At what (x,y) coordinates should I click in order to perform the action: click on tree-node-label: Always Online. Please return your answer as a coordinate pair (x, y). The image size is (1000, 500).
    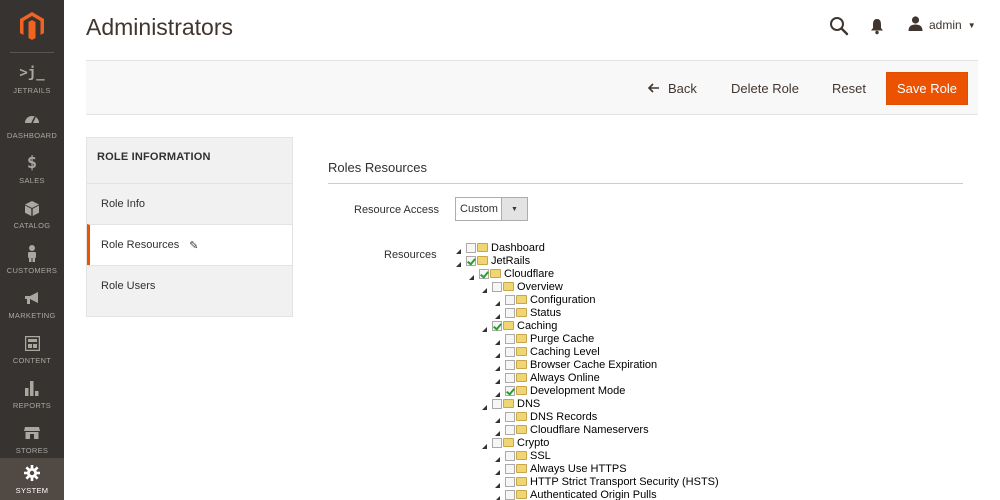
    Looking at the image, I should click on (565, 378).